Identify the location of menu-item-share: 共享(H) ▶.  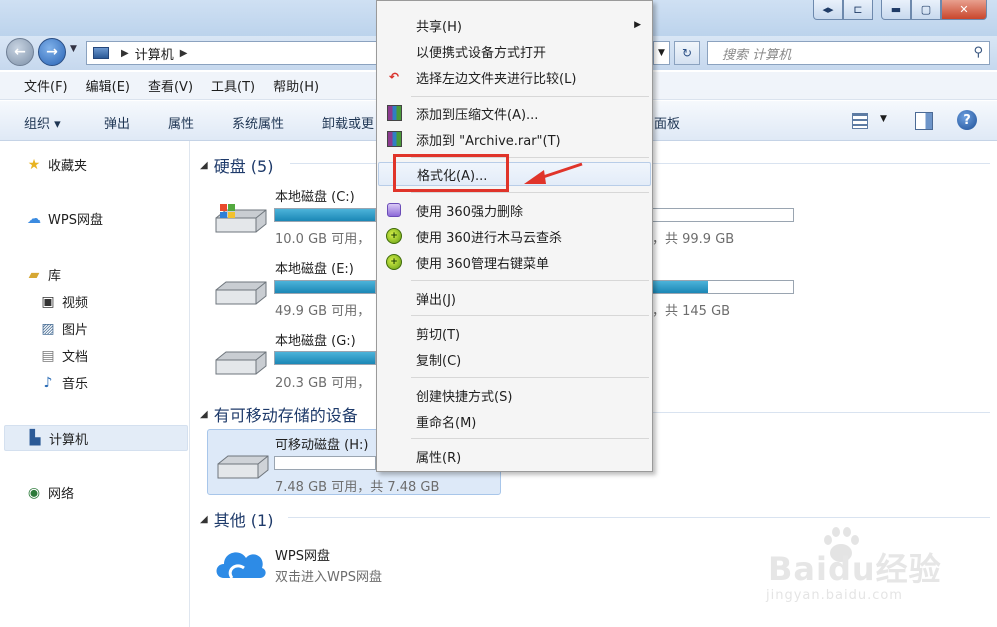
(514, 25).